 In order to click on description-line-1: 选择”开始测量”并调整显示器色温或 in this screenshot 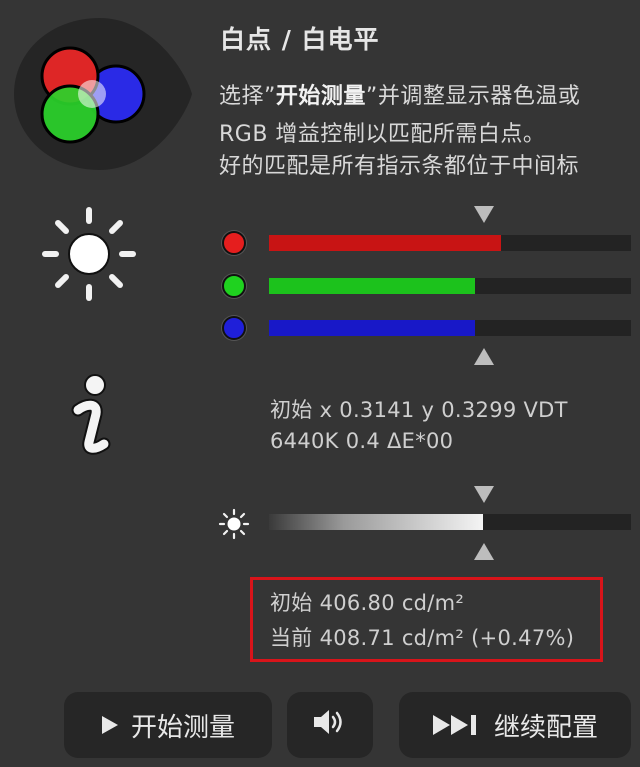, I will do `click(400, 96)`.